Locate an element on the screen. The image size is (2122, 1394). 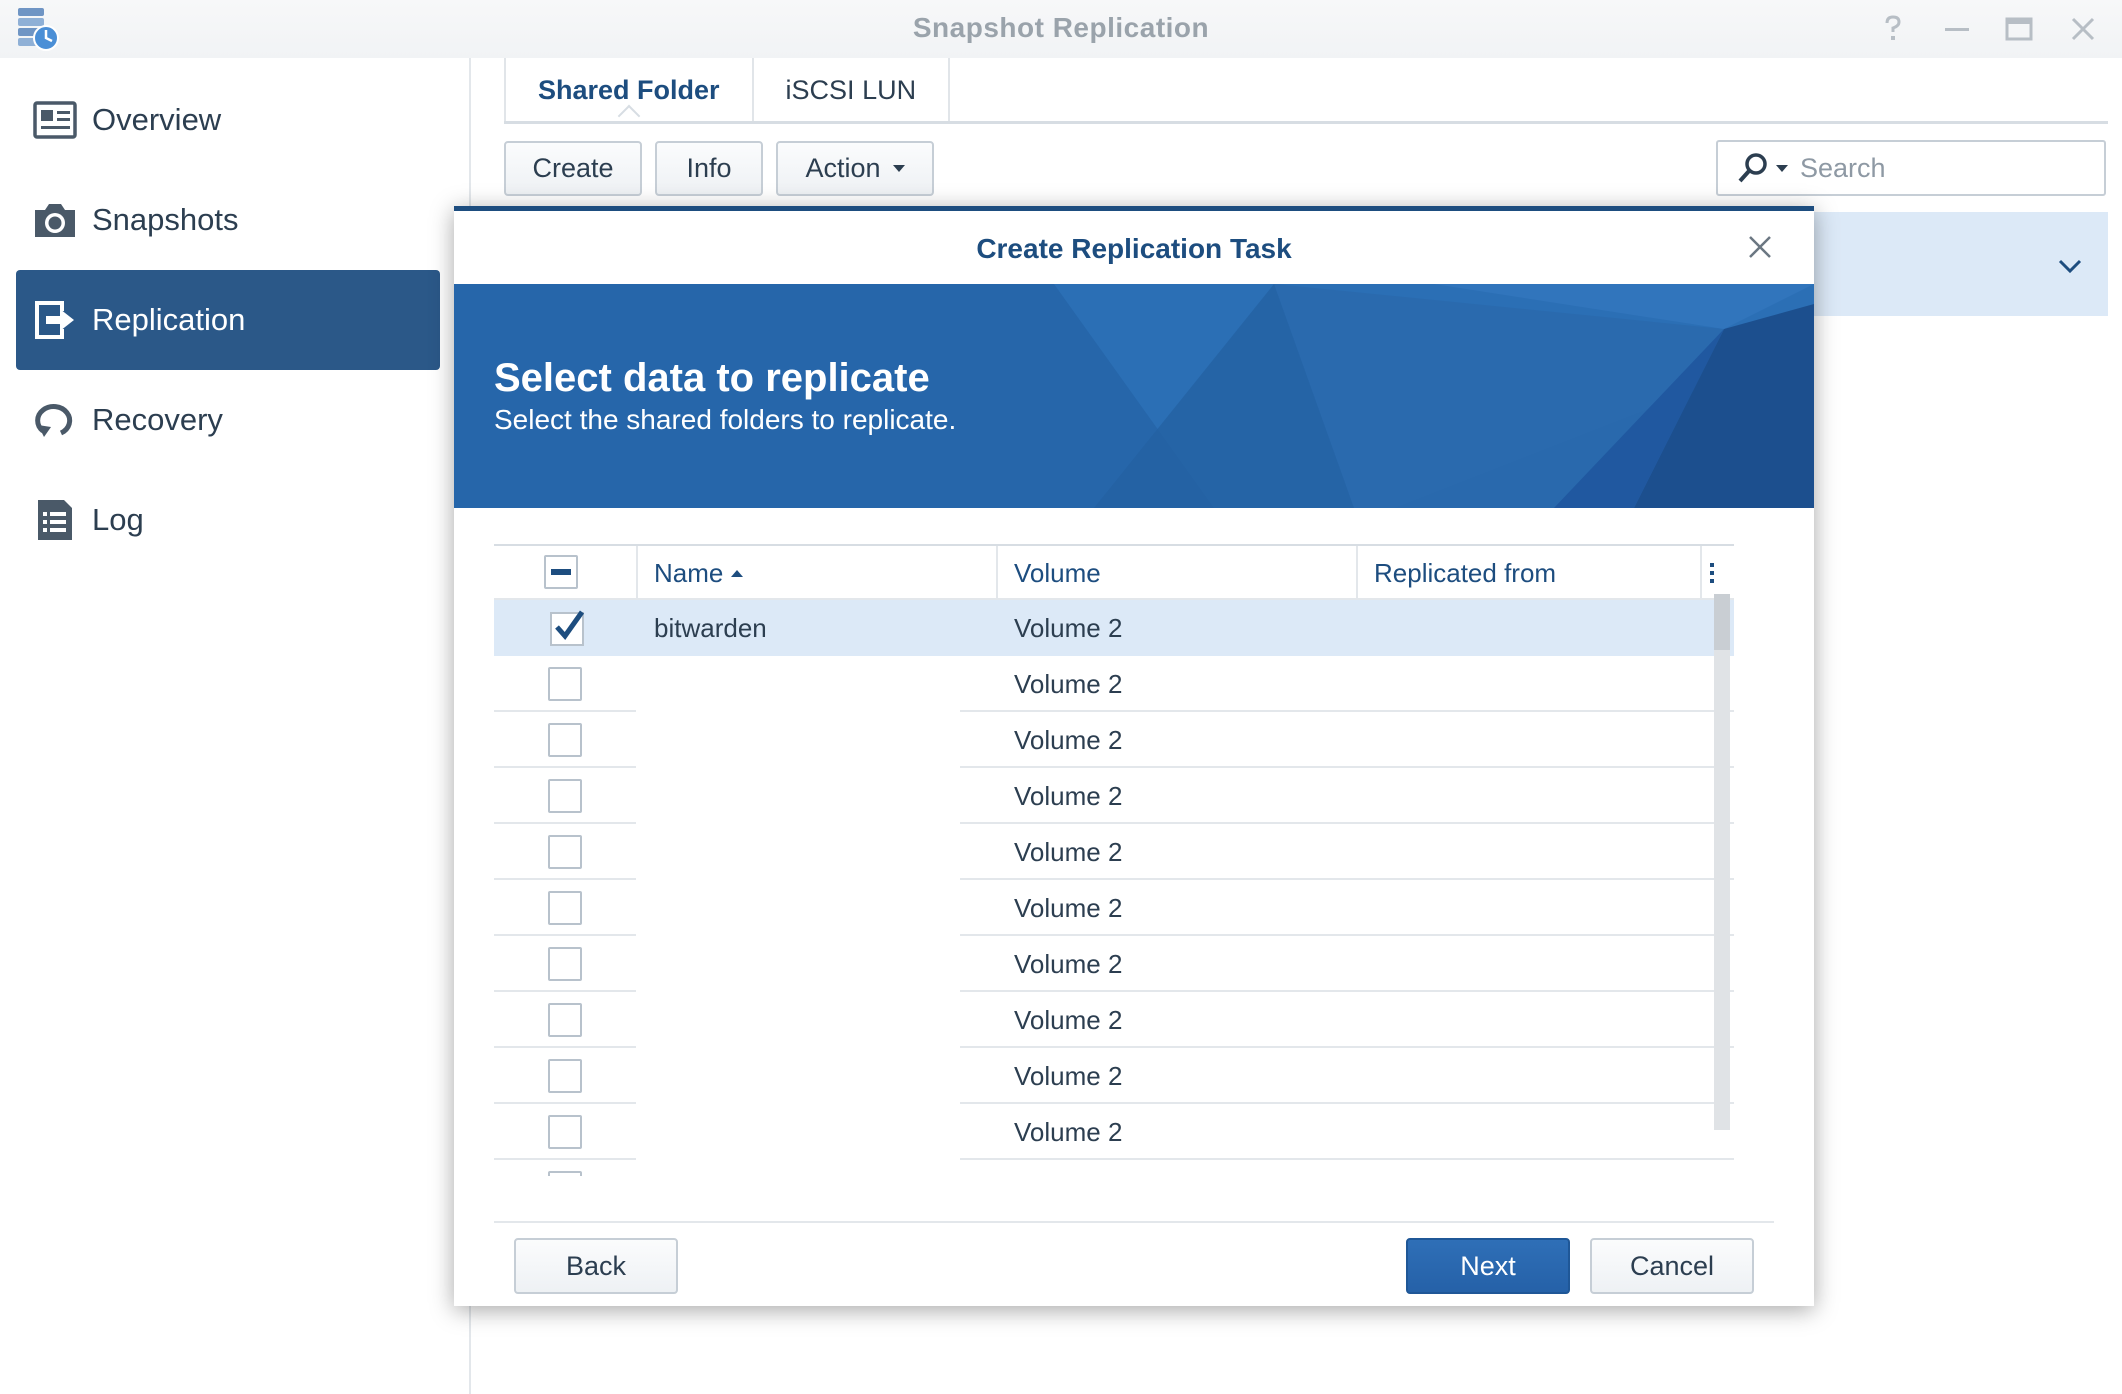
dialog-title: Create Replication Task is located at coordinates (1134, 248).